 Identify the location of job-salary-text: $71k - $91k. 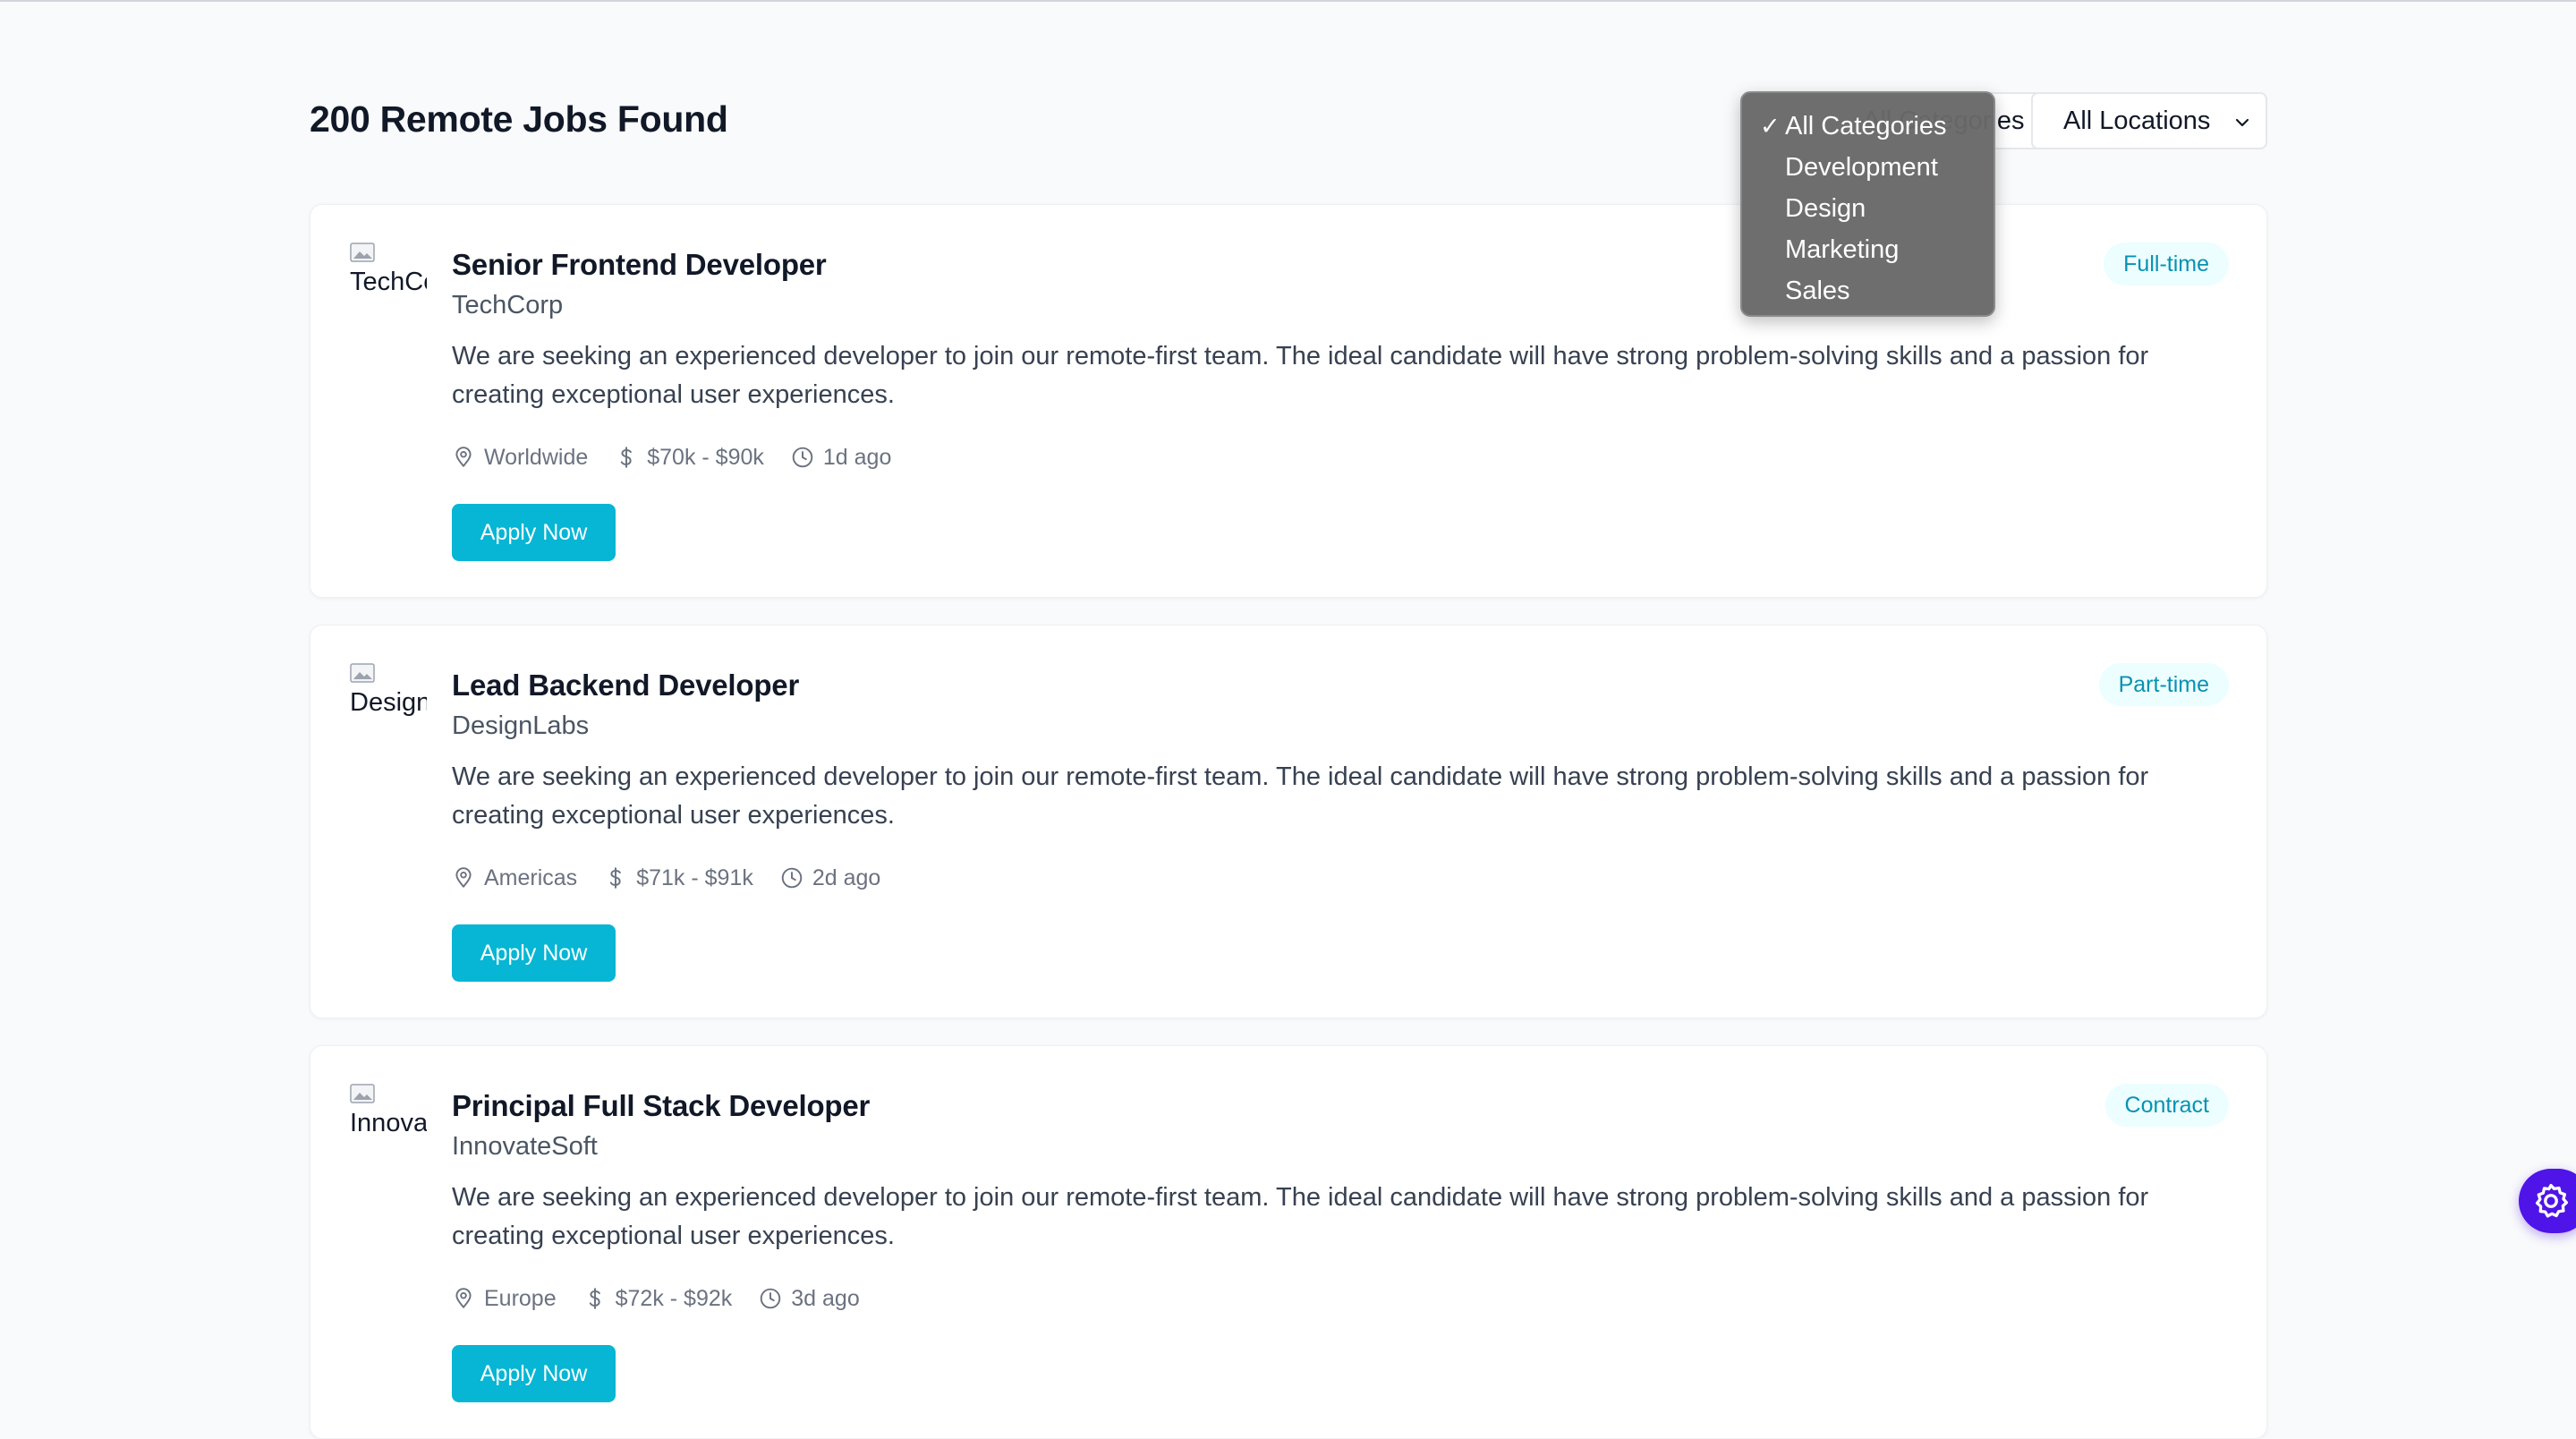
(694, 877).